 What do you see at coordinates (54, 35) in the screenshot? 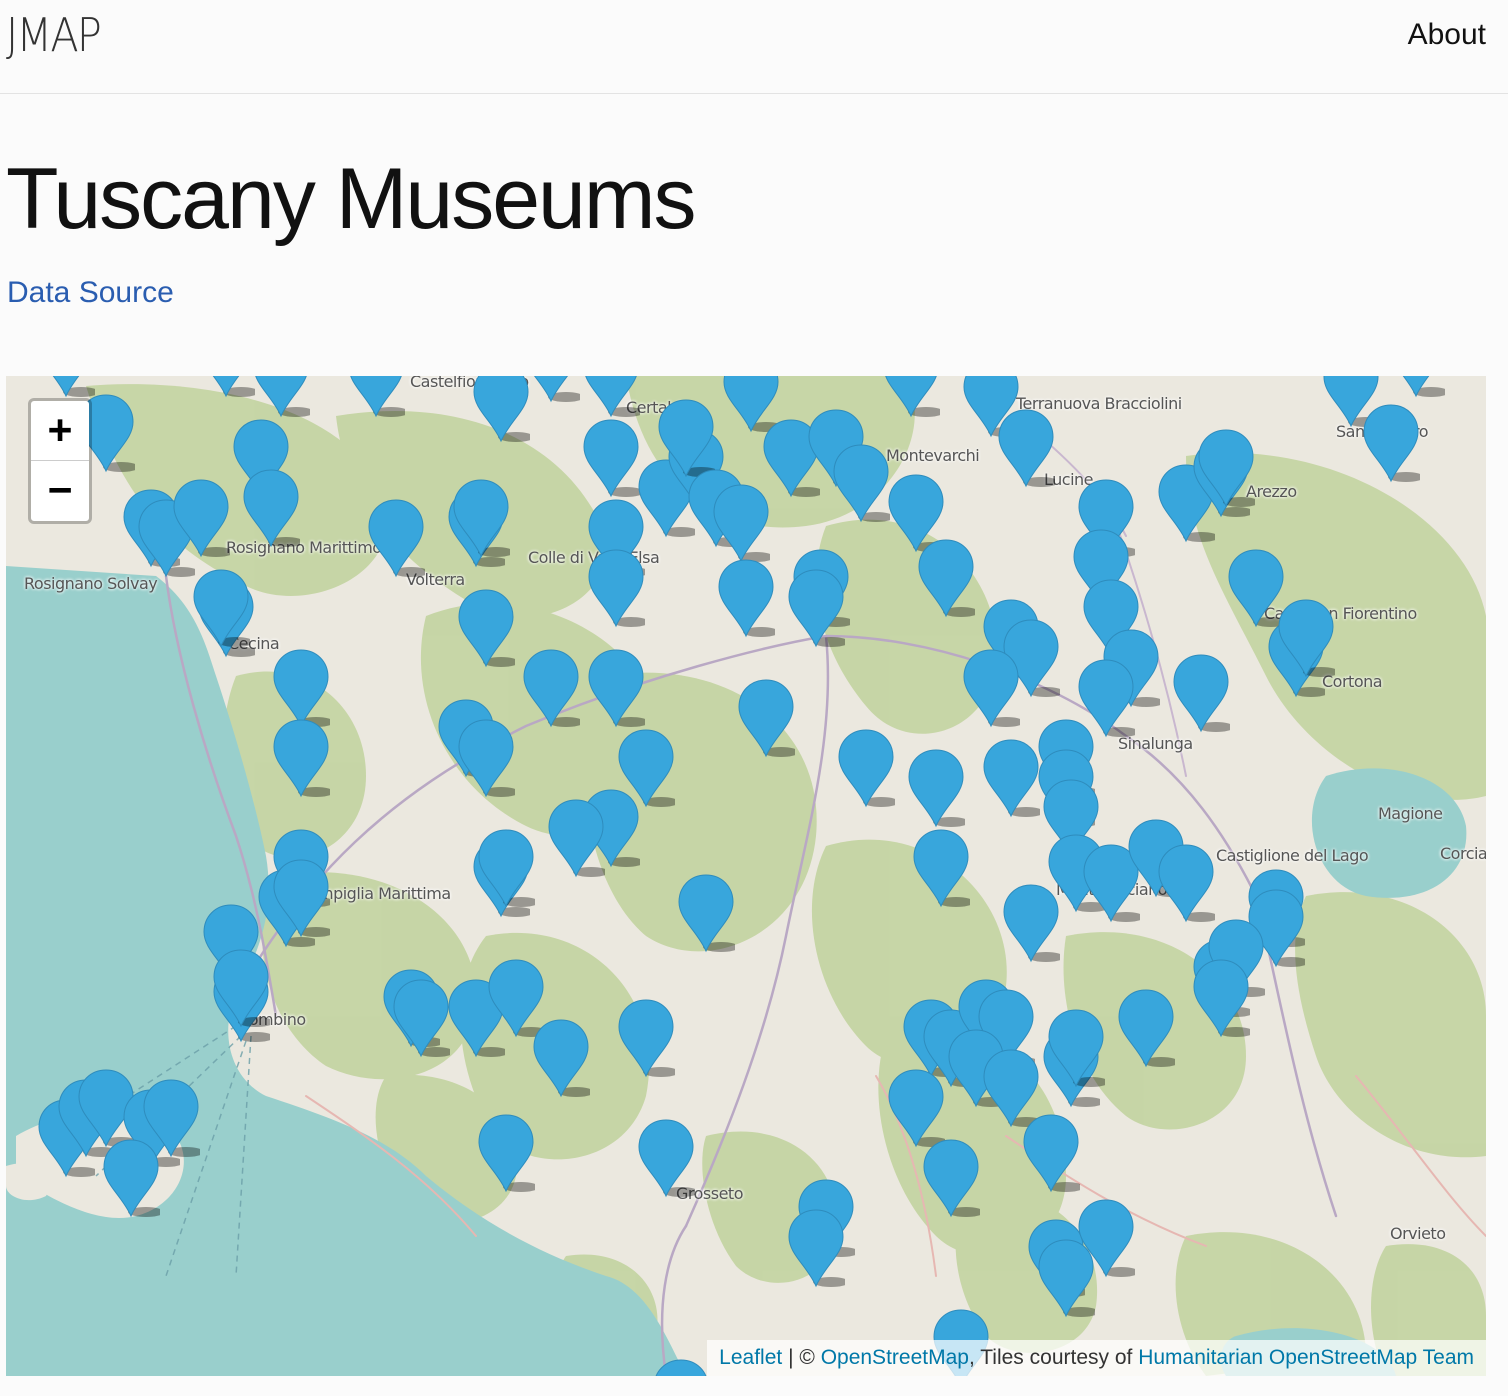
I see `brand-logo: JMAP` at bounding box center [54, 35].